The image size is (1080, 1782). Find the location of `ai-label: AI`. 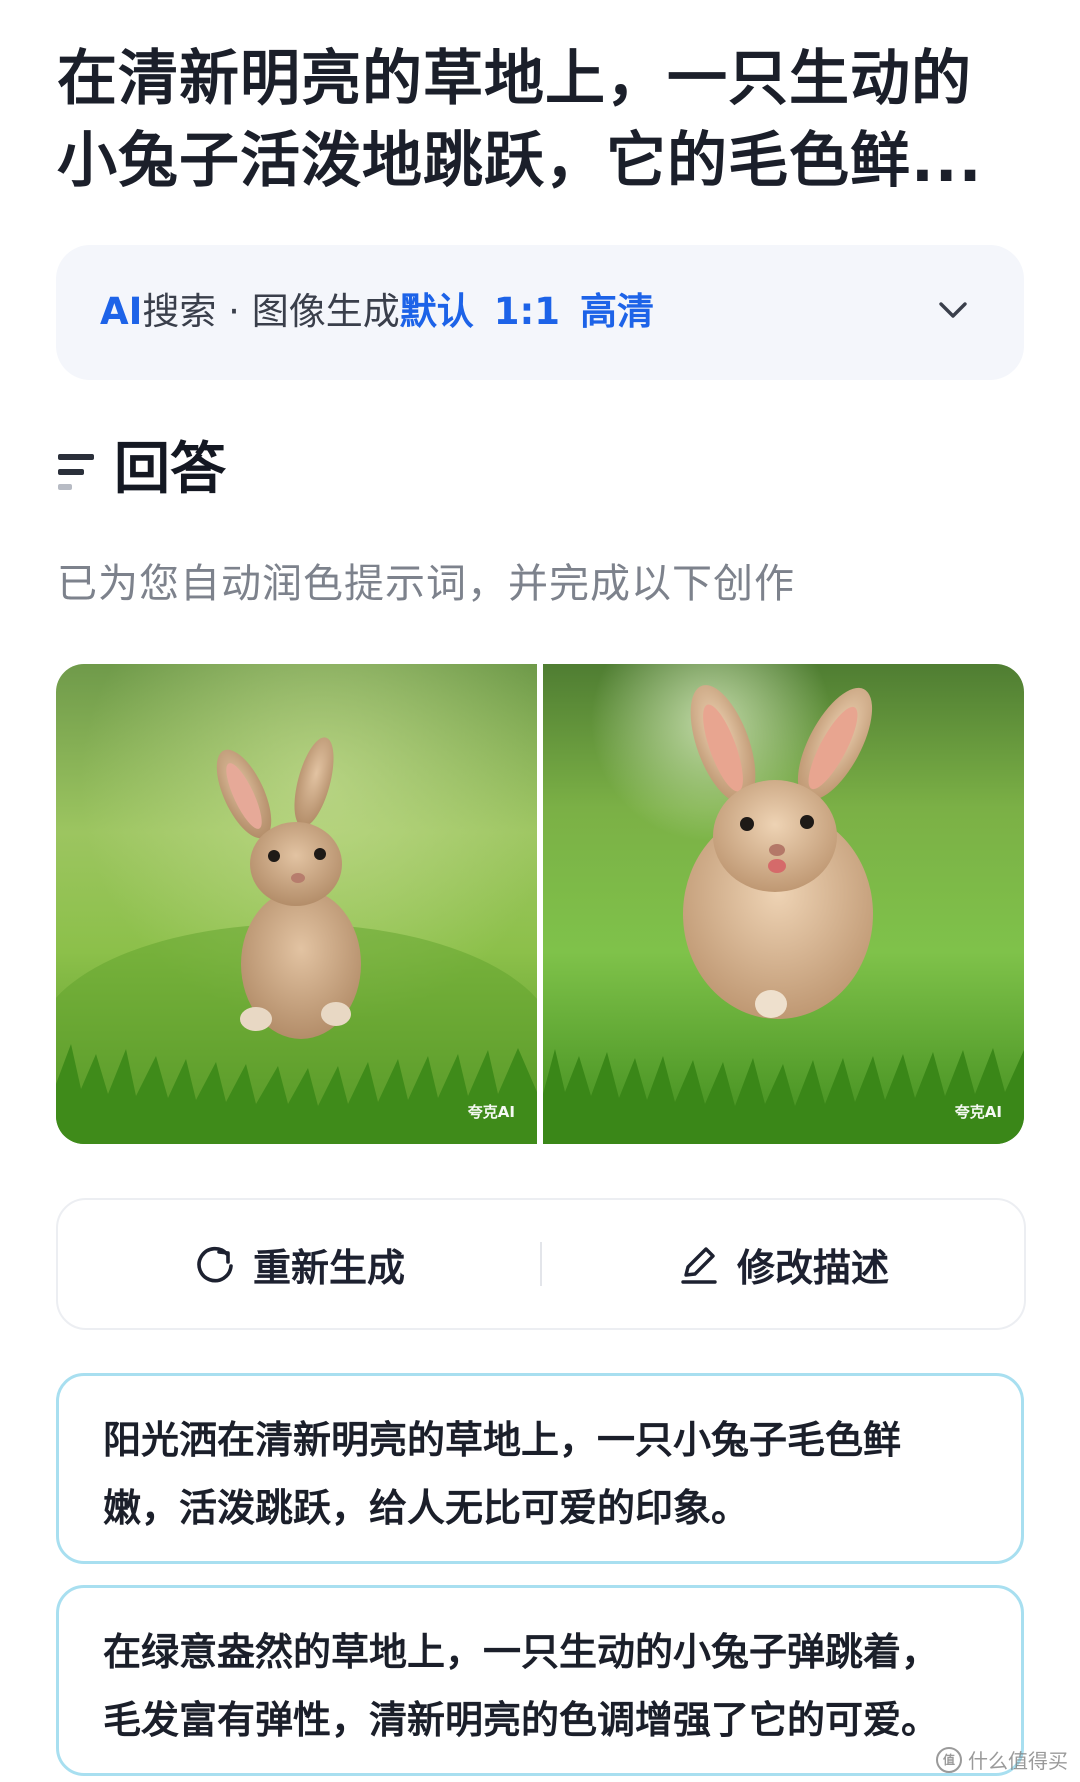

ai-label: AI is located at coordinates (121, 311).